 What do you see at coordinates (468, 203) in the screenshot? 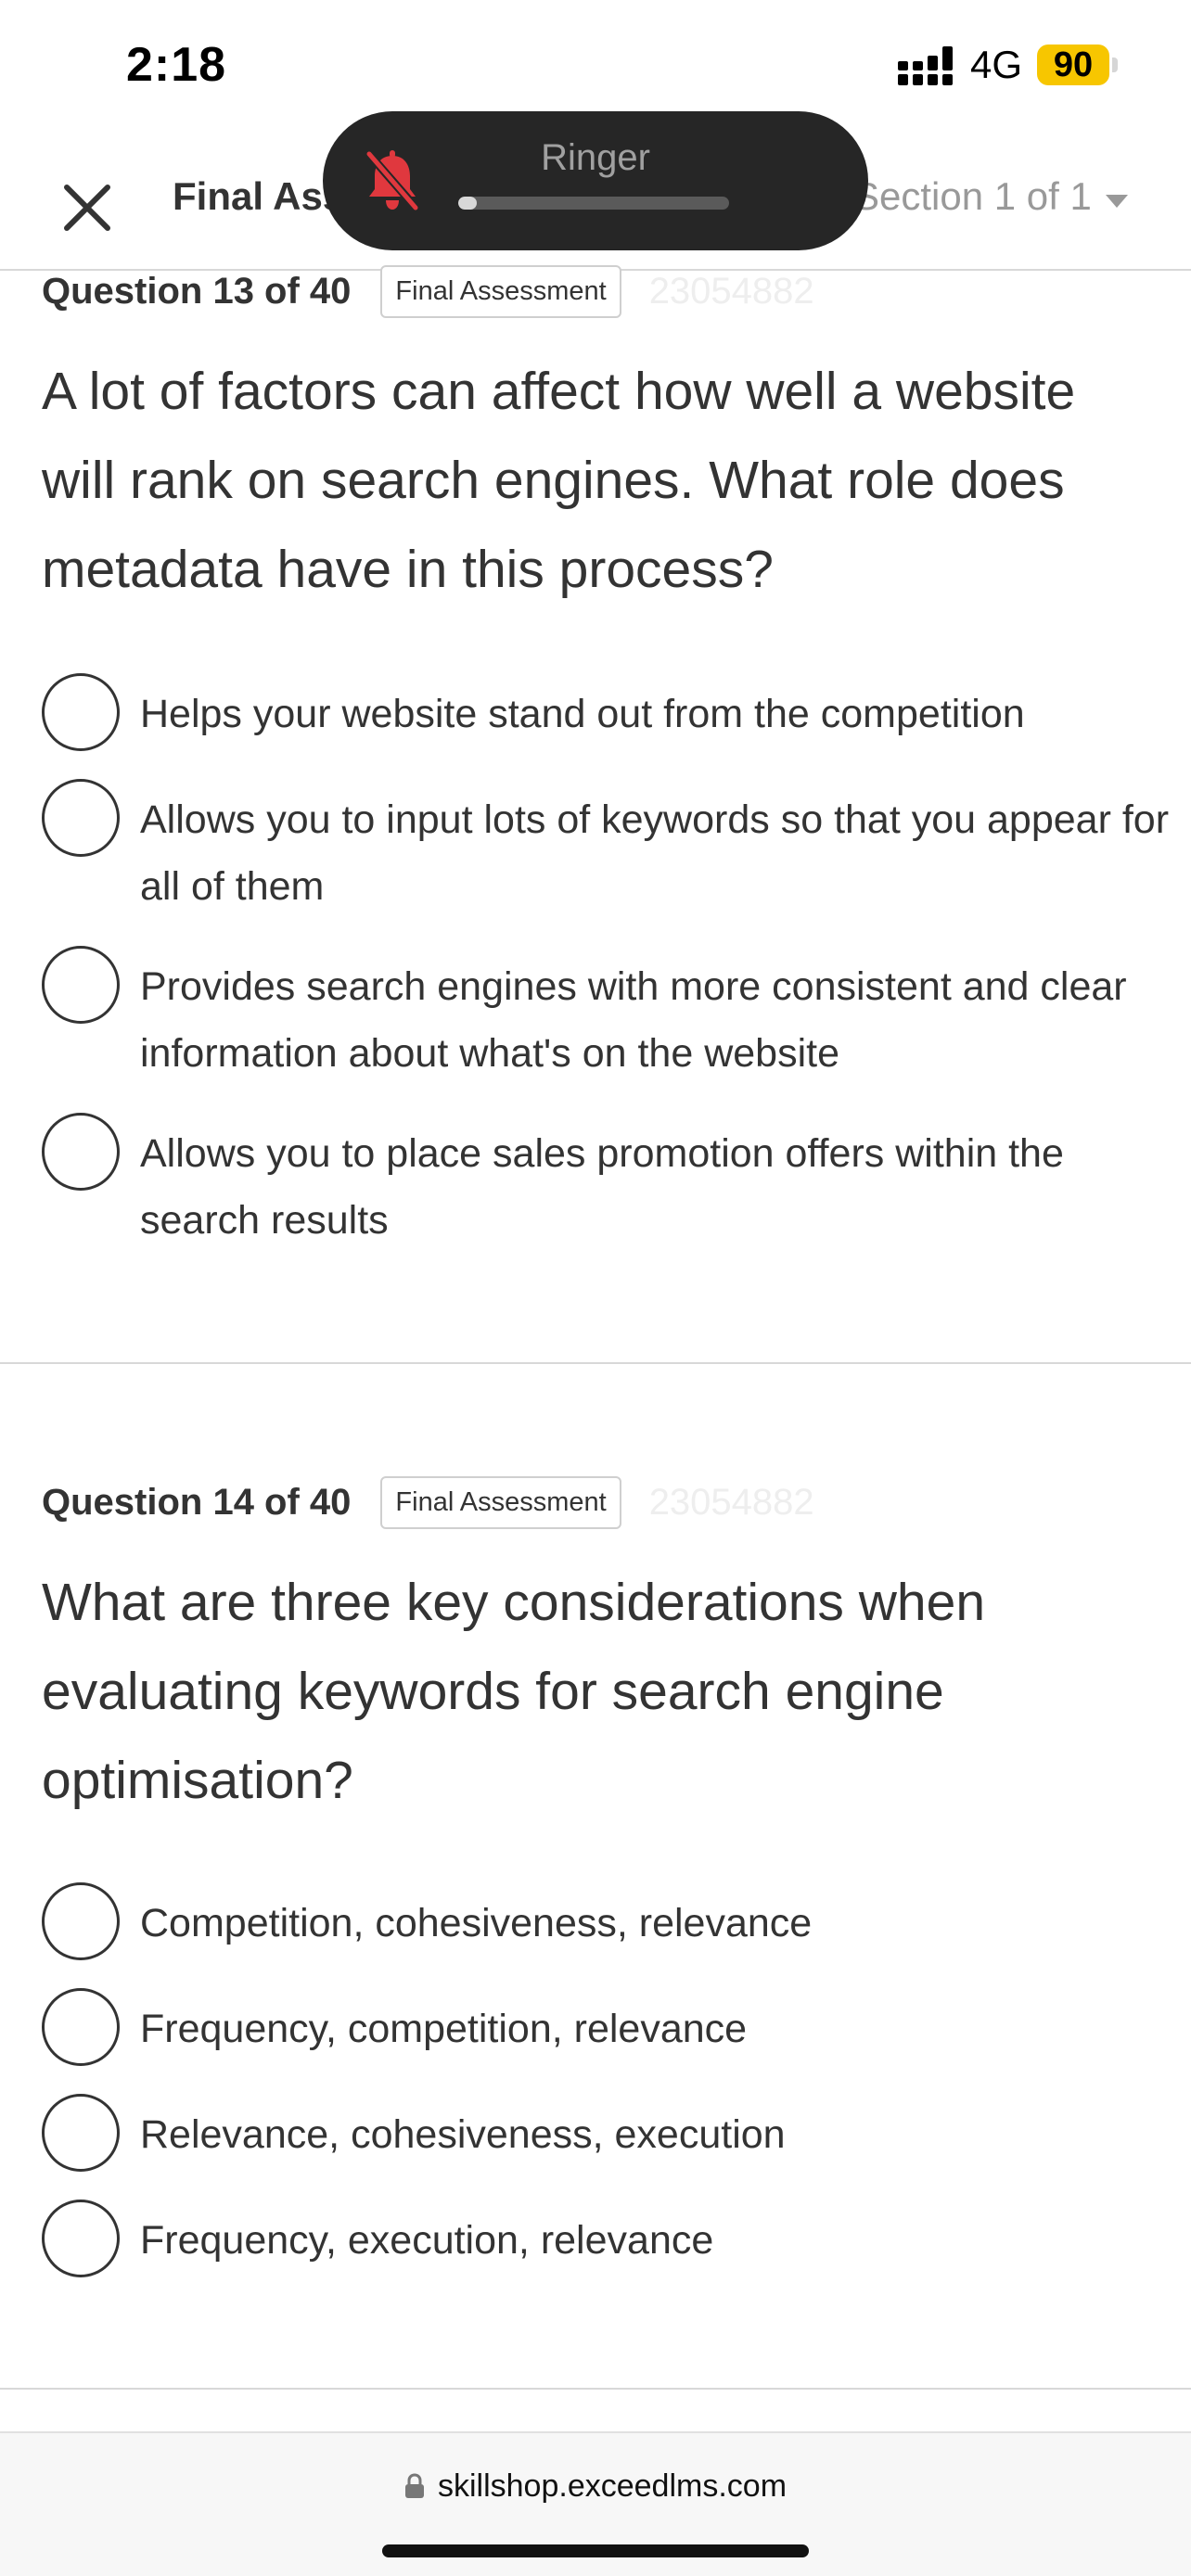
I see `ringer-volume-fill` at bounding box center [468, 203].